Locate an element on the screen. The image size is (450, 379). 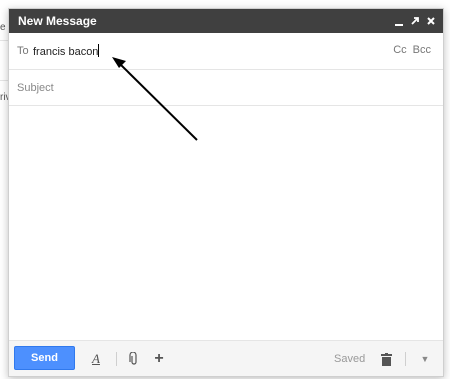
to-input-value: francis bacon is located at coordinates (66, 52).